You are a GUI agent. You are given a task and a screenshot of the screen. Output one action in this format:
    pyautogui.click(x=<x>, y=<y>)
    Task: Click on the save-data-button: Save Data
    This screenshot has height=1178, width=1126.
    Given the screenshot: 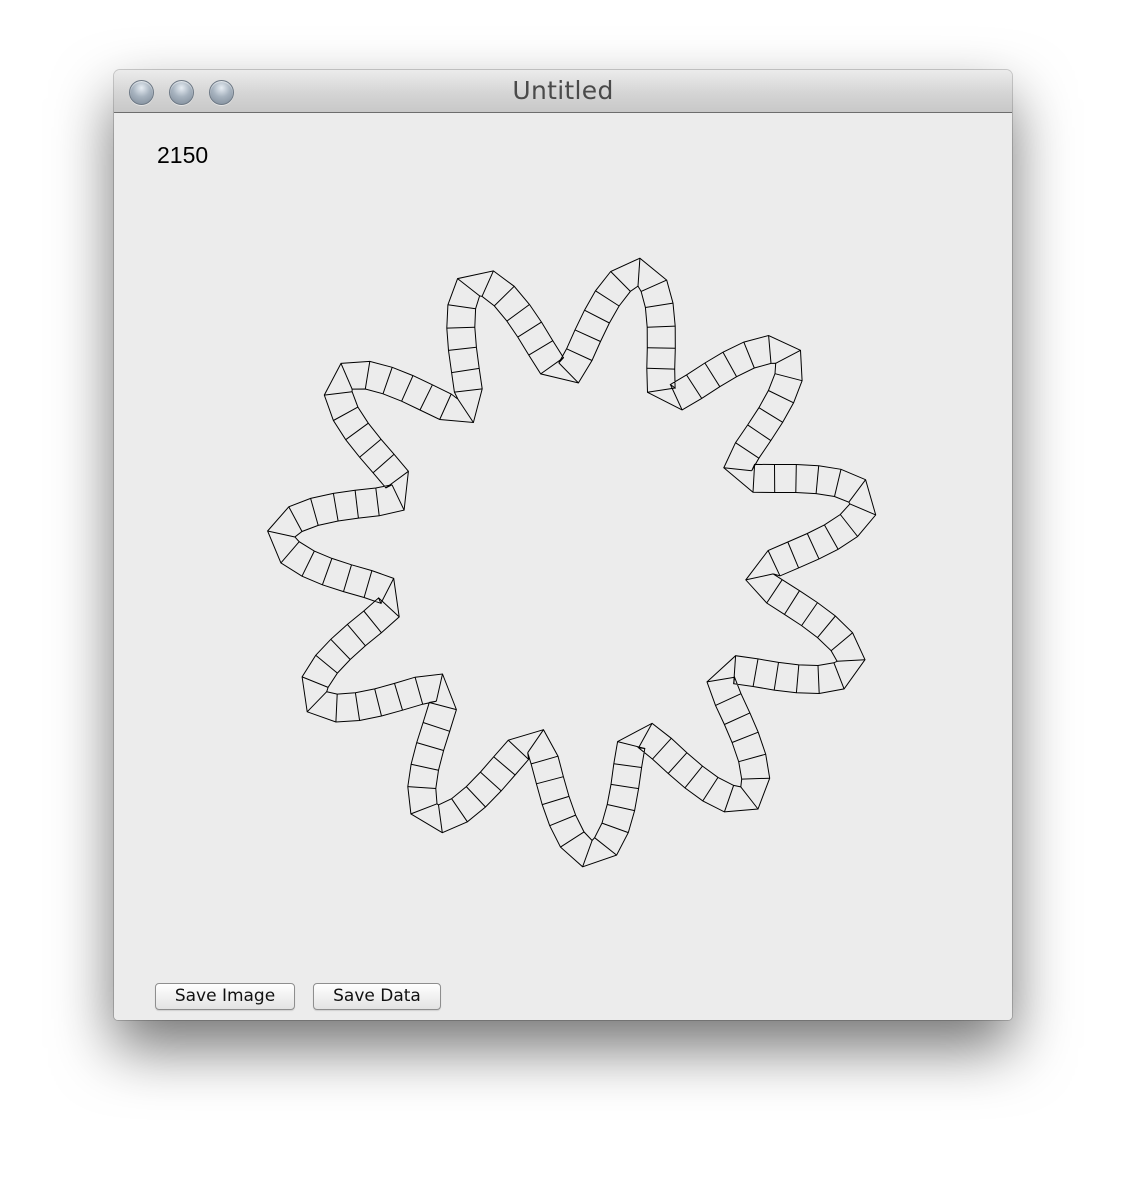 What is the action you would take?
    pyautogui.click(x=377, y=996)
    